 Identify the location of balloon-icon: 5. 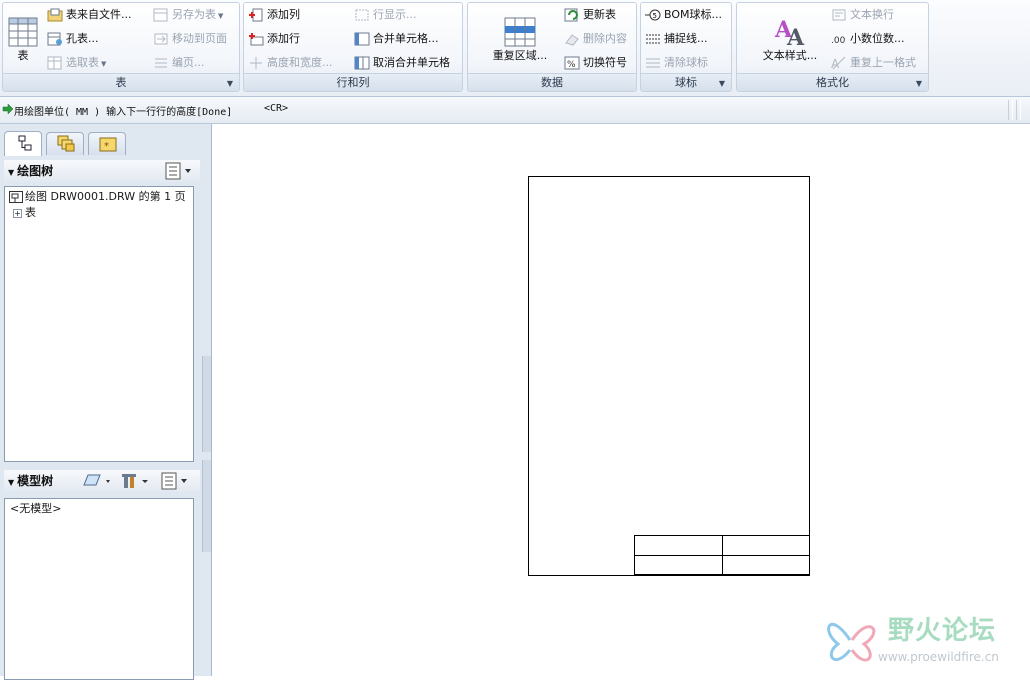
(653, 15).